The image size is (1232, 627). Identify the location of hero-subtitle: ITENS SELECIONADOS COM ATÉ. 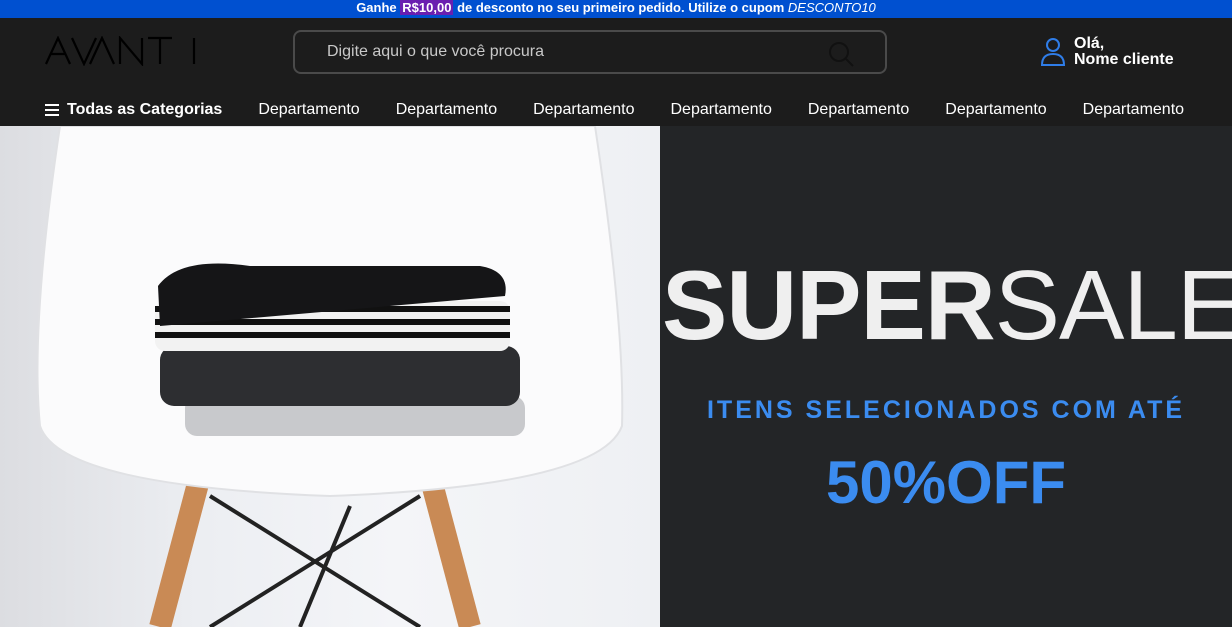
(946, 410).